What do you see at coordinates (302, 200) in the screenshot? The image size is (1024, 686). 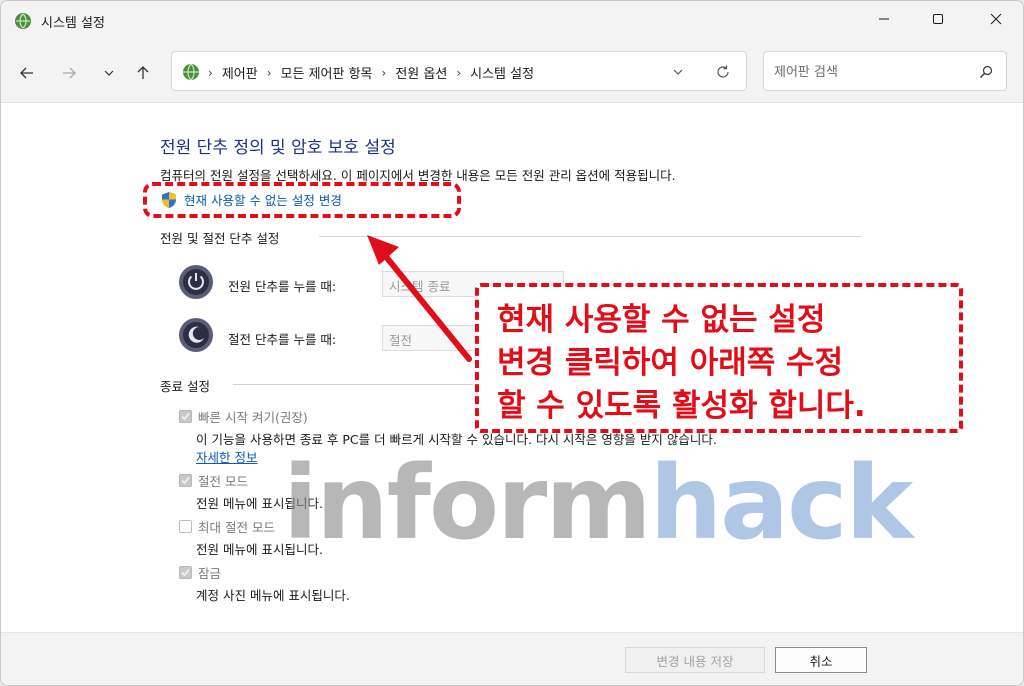 I see `highlight-box` at bounding box center [302, 200].